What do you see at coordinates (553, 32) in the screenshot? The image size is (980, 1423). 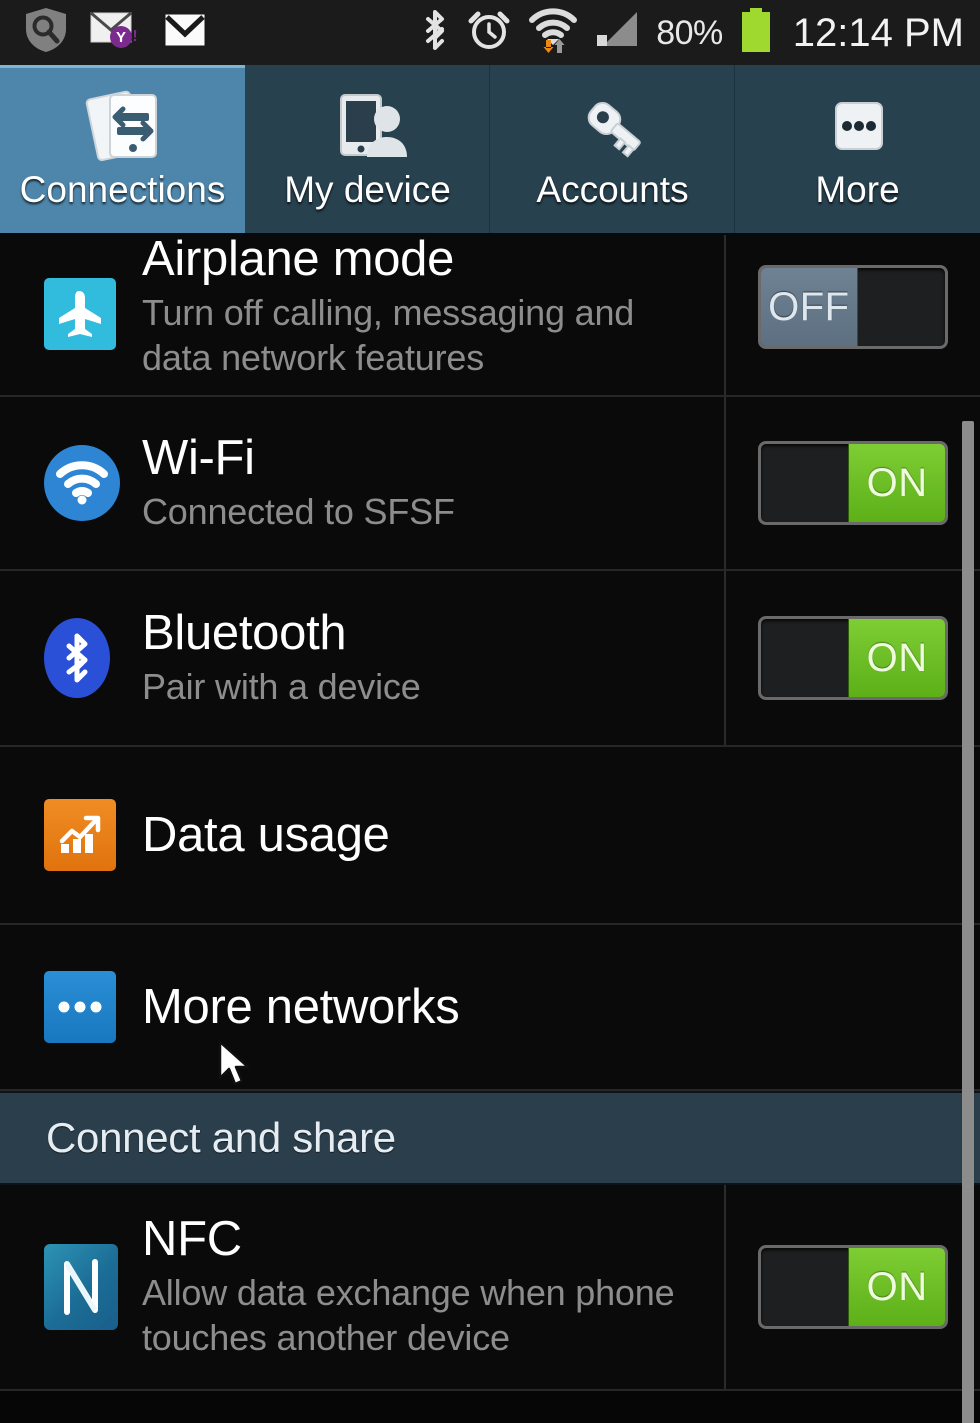 I see `wifi-data-icon` at bounding box center [553, 32].